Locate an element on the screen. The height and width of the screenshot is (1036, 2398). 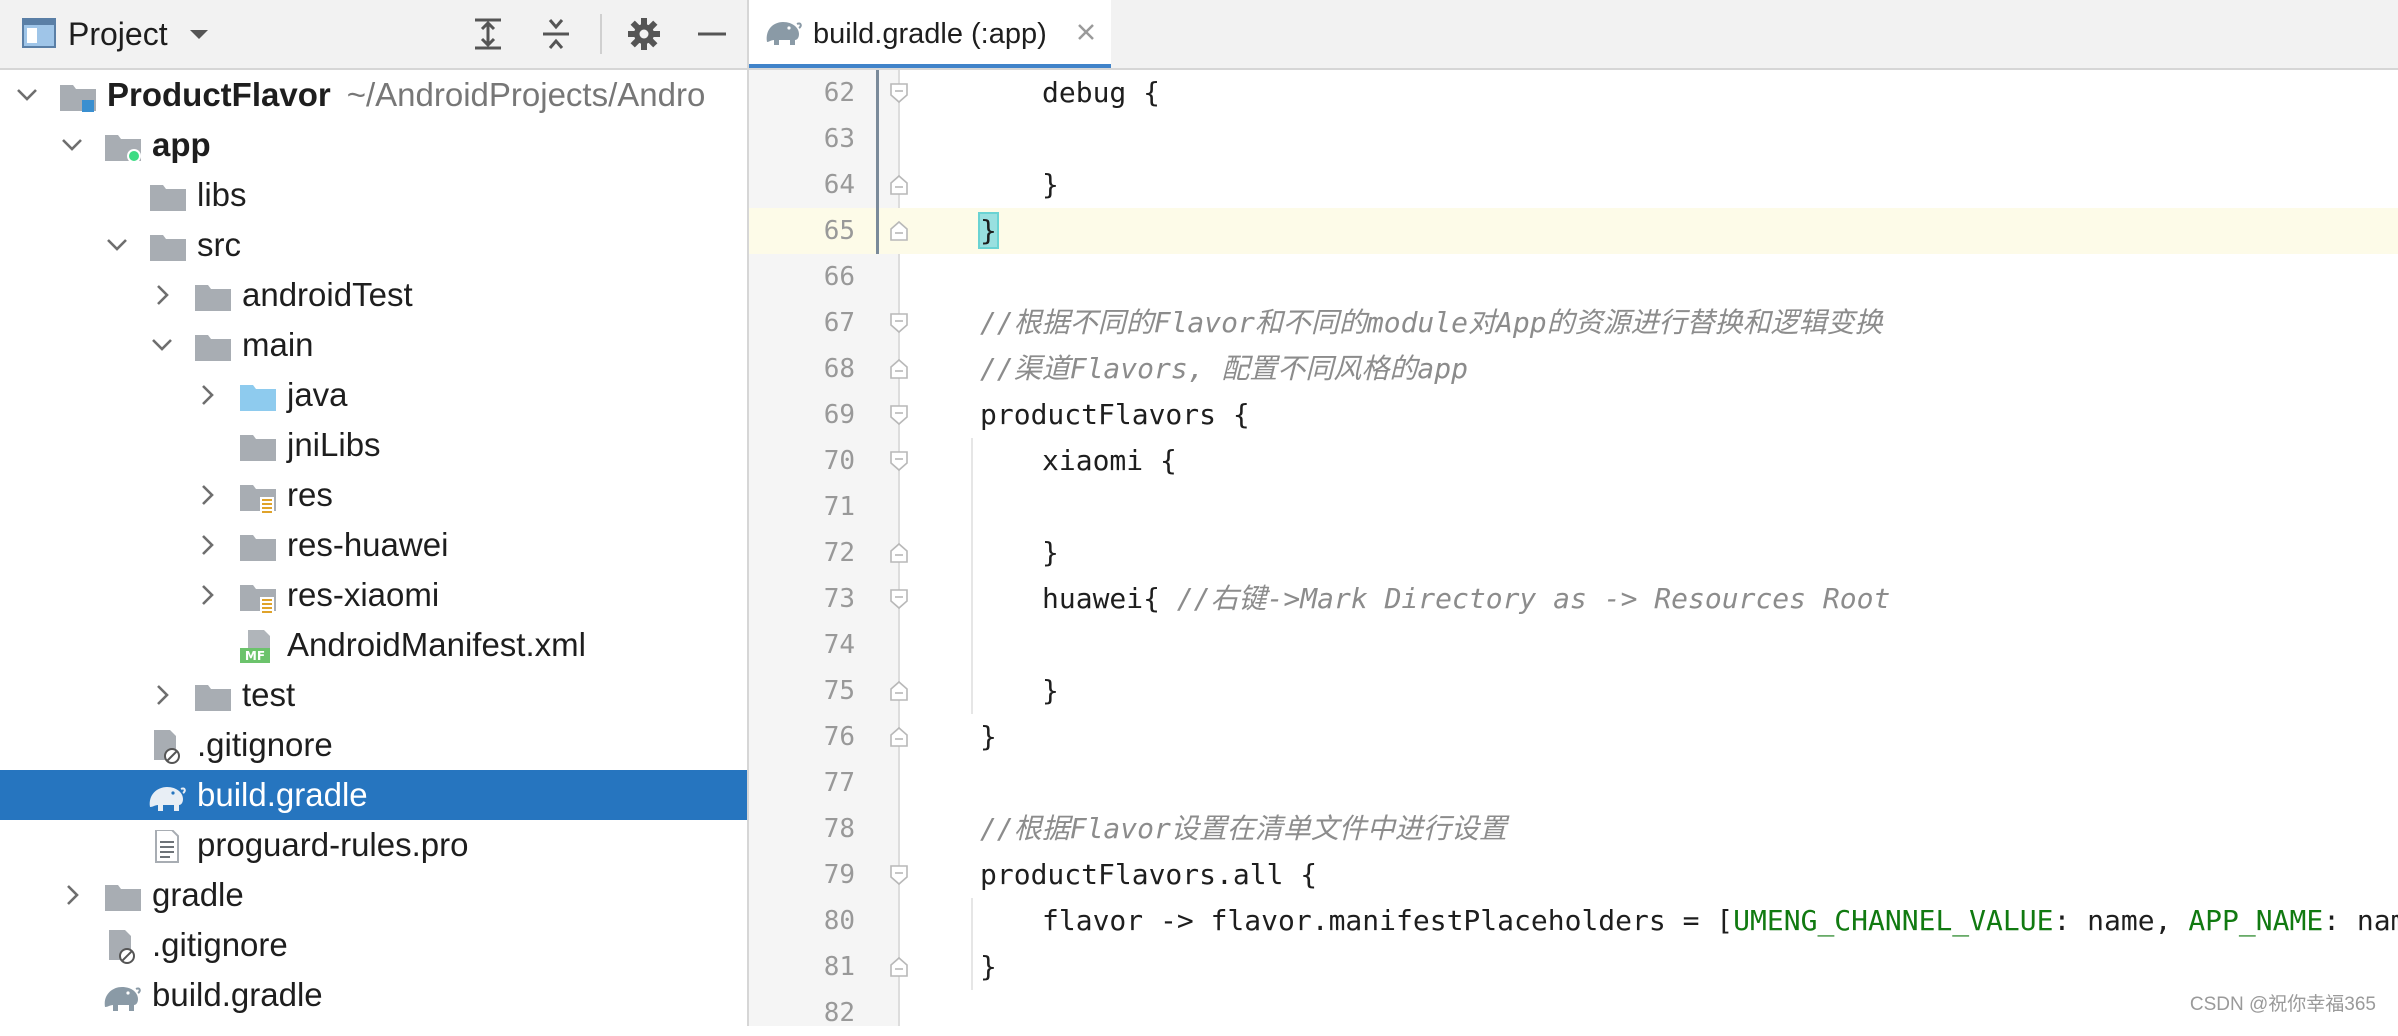
tree-item: res-xiaomi is located at coordinates (373, 595).